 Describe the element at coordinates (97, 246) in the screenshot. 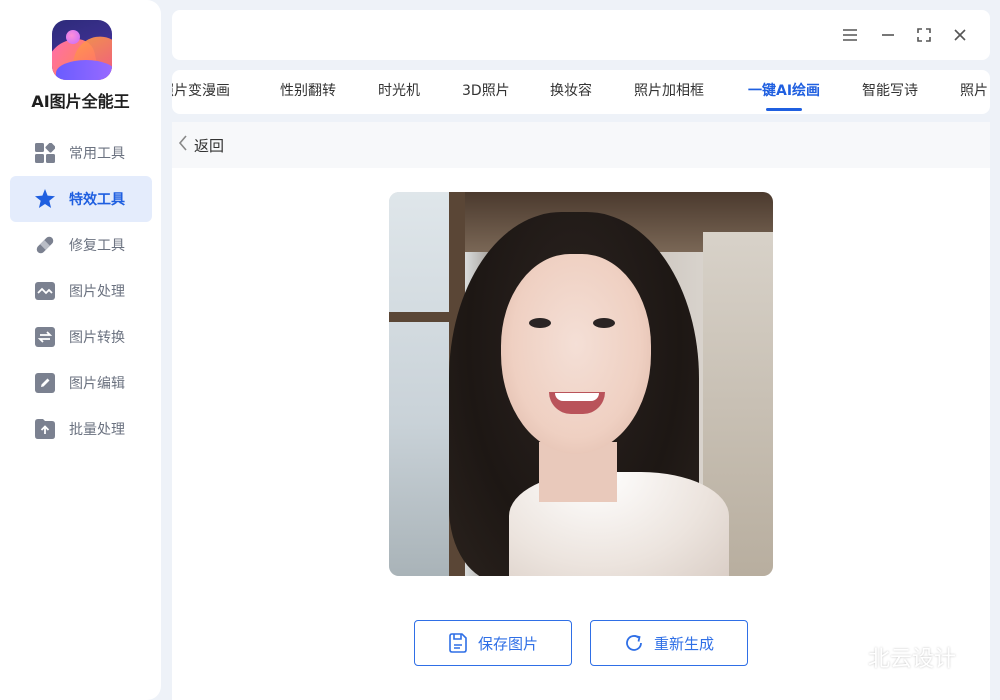

I see `sidebar-item-label: 修复工具` at that location.